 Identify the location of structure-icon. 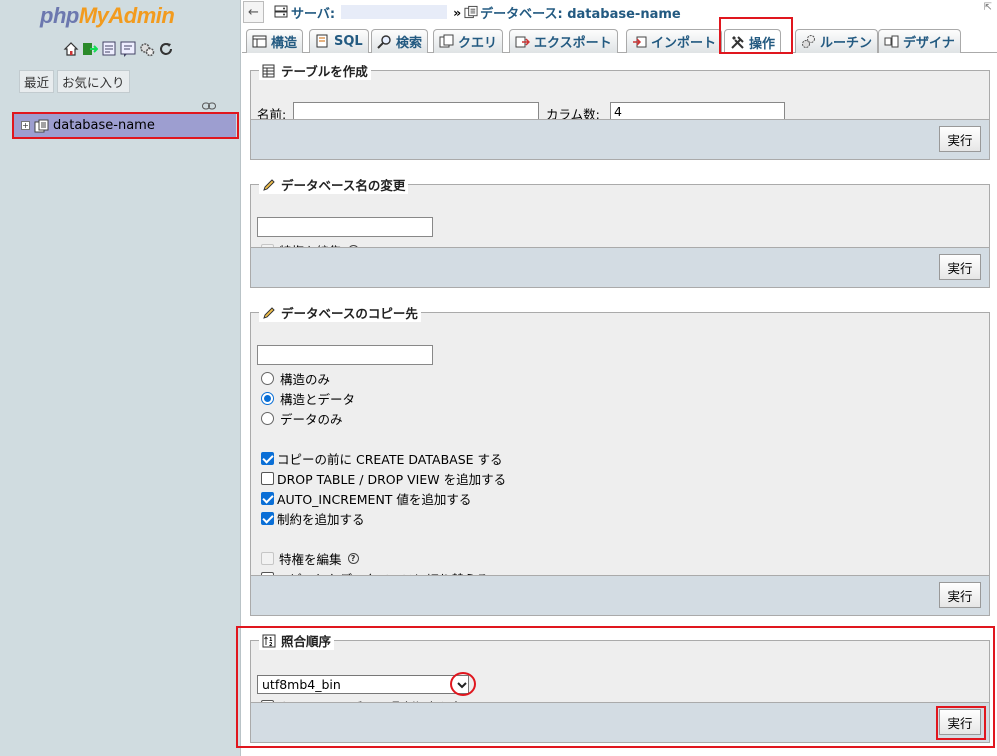
(259, 41).